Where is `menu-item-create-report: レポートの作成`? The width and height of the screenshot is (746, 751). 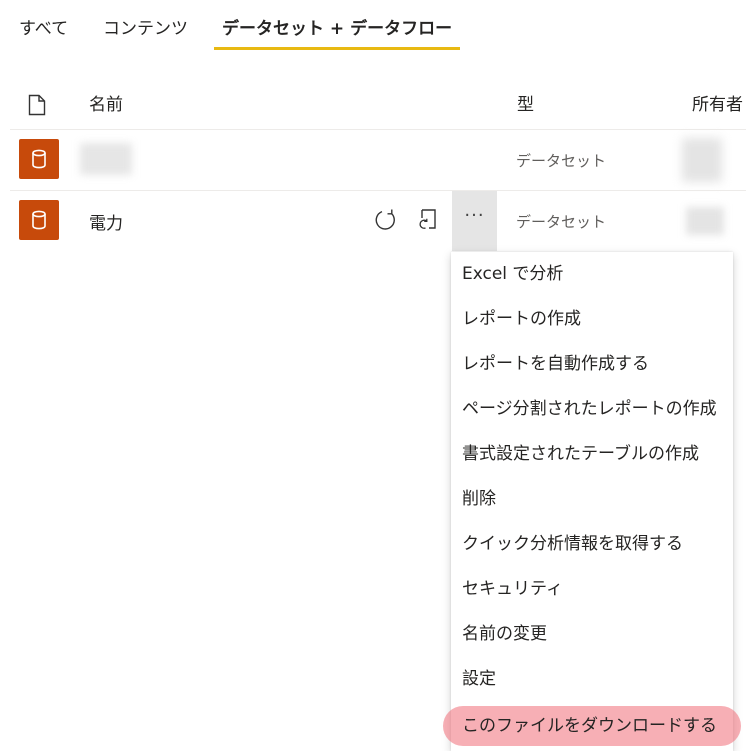
menu-item-create-report: レポートの作成 is located at coordinates (592, 319).